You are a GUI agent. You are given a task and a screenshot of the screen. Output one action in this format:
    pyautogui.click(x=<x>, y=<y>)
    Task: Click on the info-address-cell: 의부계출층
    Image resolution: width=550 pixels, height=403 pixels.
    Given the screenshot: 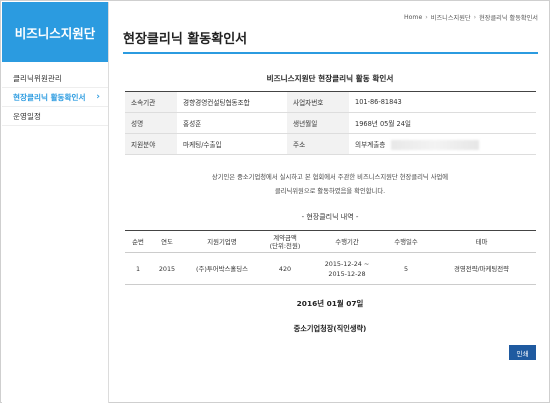 What is the action you would take?
    pyautogui.click(x=442, y=144)
    